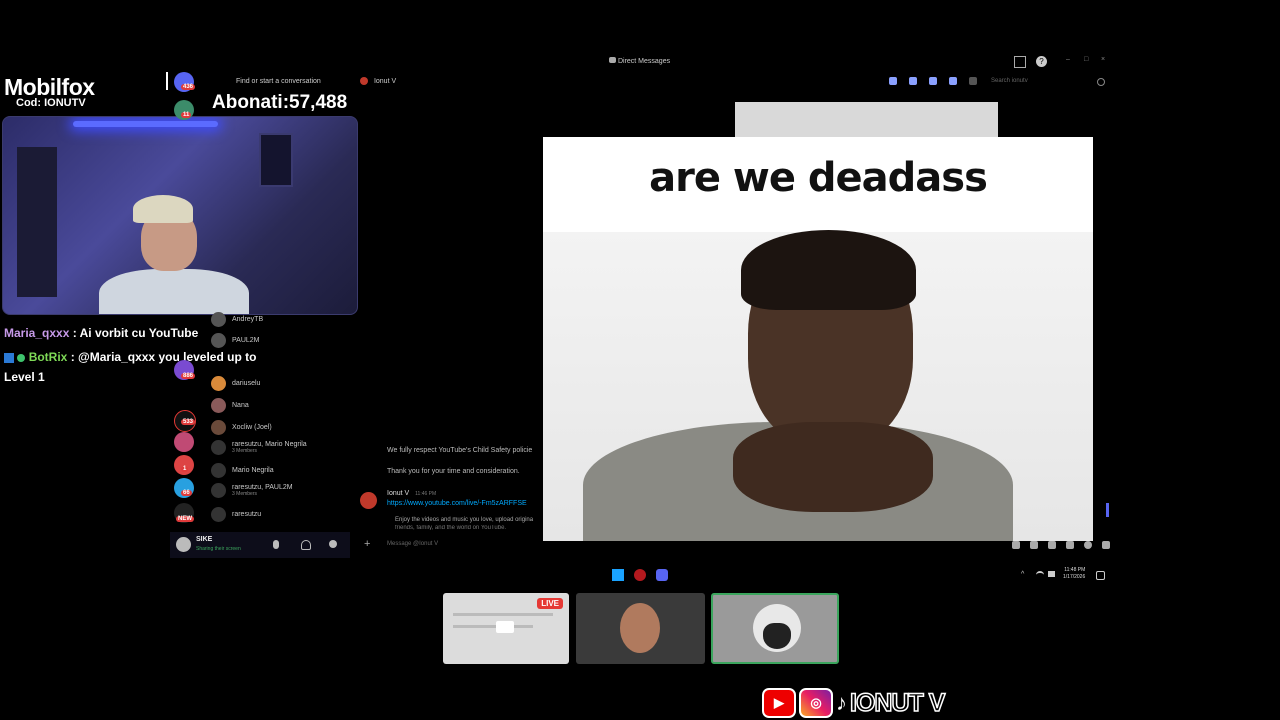 The height and width of the screenshot is (720, 1280). What do you see at coordinates (1016, 545) in the screenshot?
I see `emoji-icon` at bounding box center [1016, 545].